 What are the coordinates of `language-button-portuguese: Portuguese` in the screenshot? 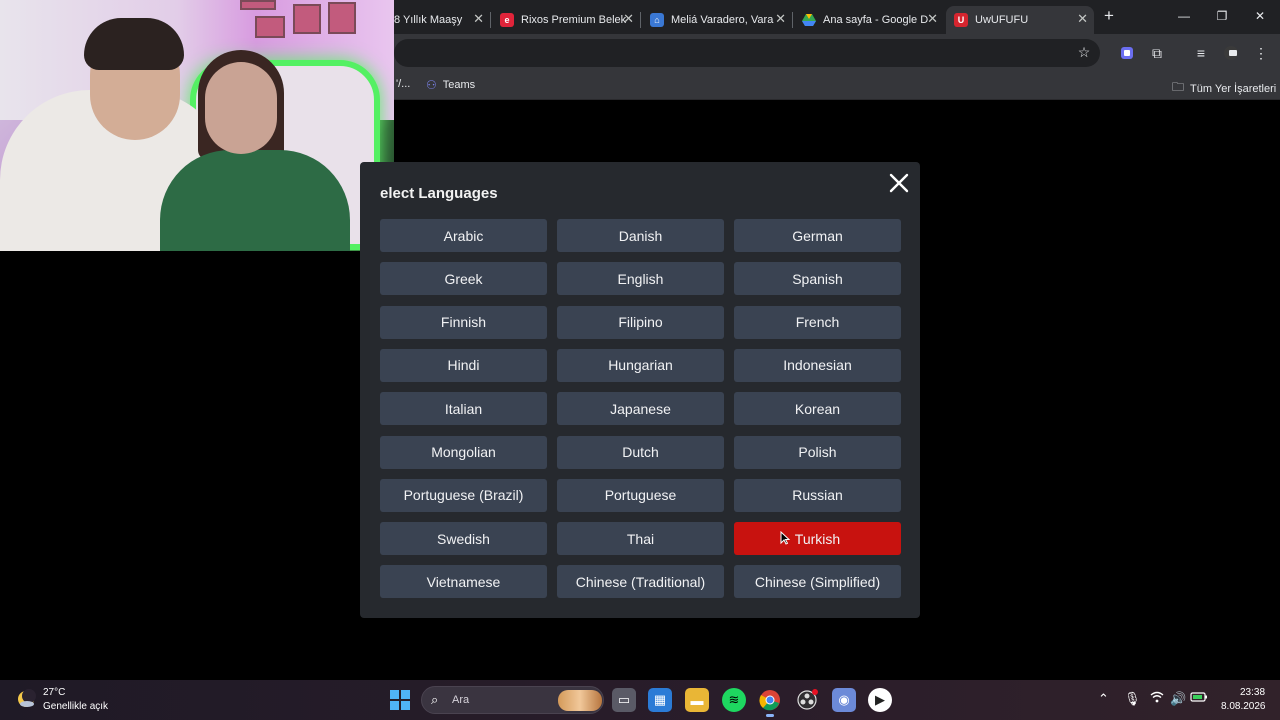 It's located at (640, 495).